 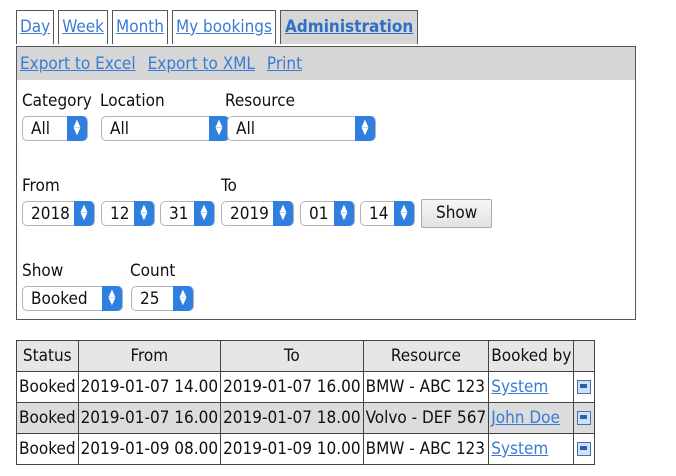 What do you see at coordinates (47, 356) in the screenshot?
I see `header-status: Status` at bounding box center [47, 356].